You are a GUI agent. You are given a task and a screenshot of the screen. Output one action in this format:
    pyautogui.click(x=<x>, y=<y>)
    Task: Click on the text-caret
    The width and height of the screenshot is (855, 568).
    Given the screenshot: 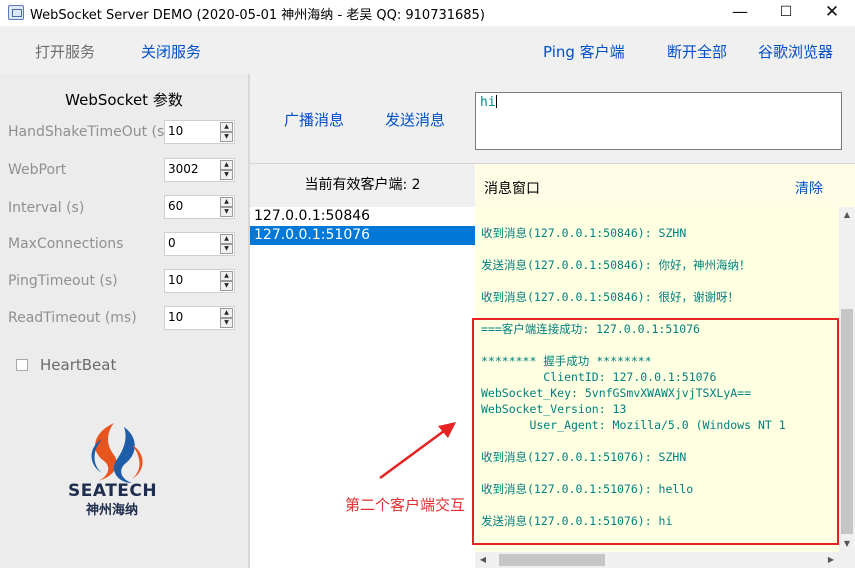 What is the action you would take?
    pyautogui.click(x=496, y=101)
    